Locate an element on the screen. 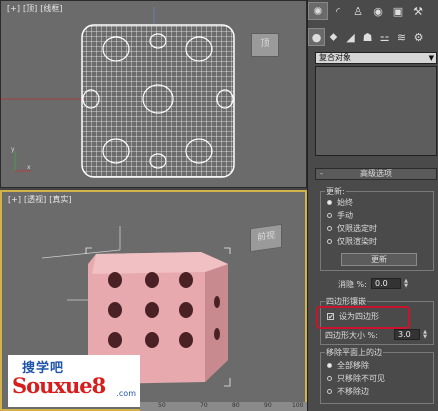 The width and height of the screenshot is (438, 411). hierarchy-tab-icon: ♙ is located at coordinates (358, 11).